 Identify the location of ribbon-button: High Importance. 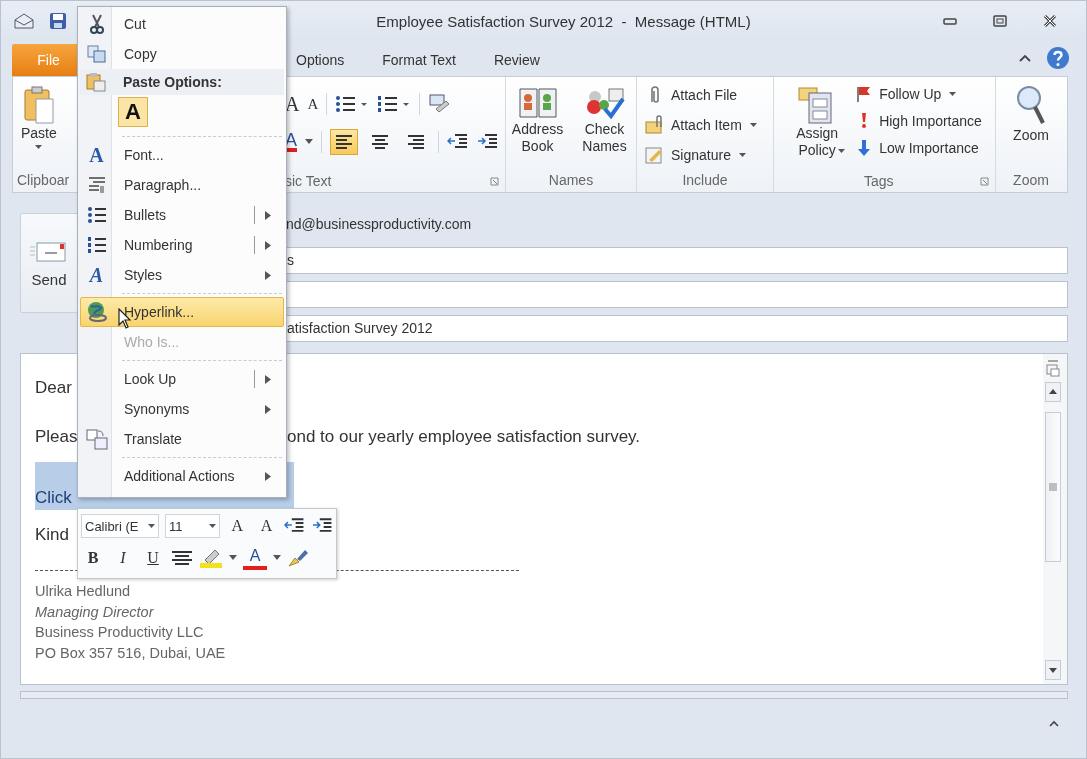
(918, 121).